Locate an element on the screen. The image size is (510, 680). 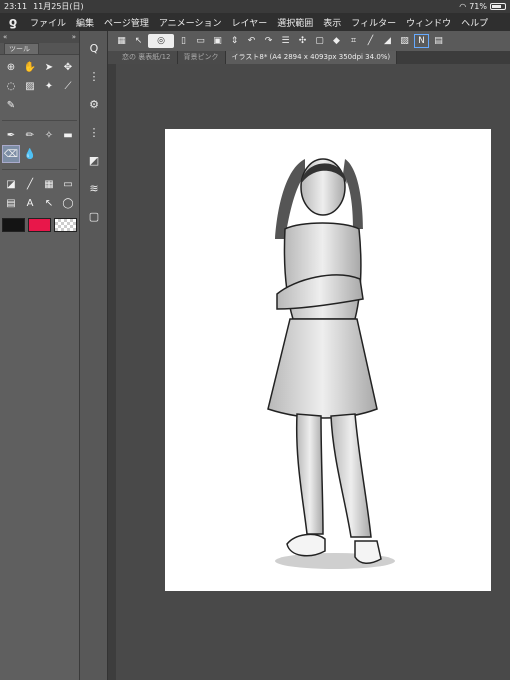
menu-icon: ☰ is located at coordinates (285, 41).